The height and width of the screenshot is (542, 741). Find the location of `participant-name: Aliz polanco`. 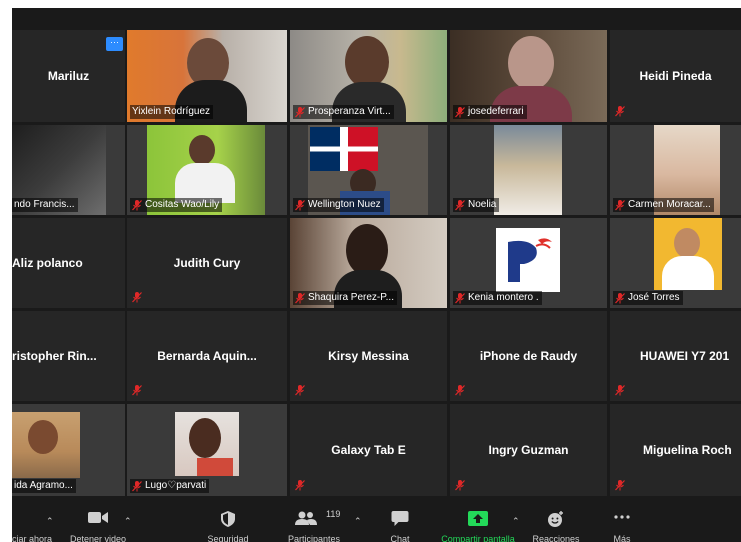

participant-name: Aliz polanco is located at coordinates (47, 263).